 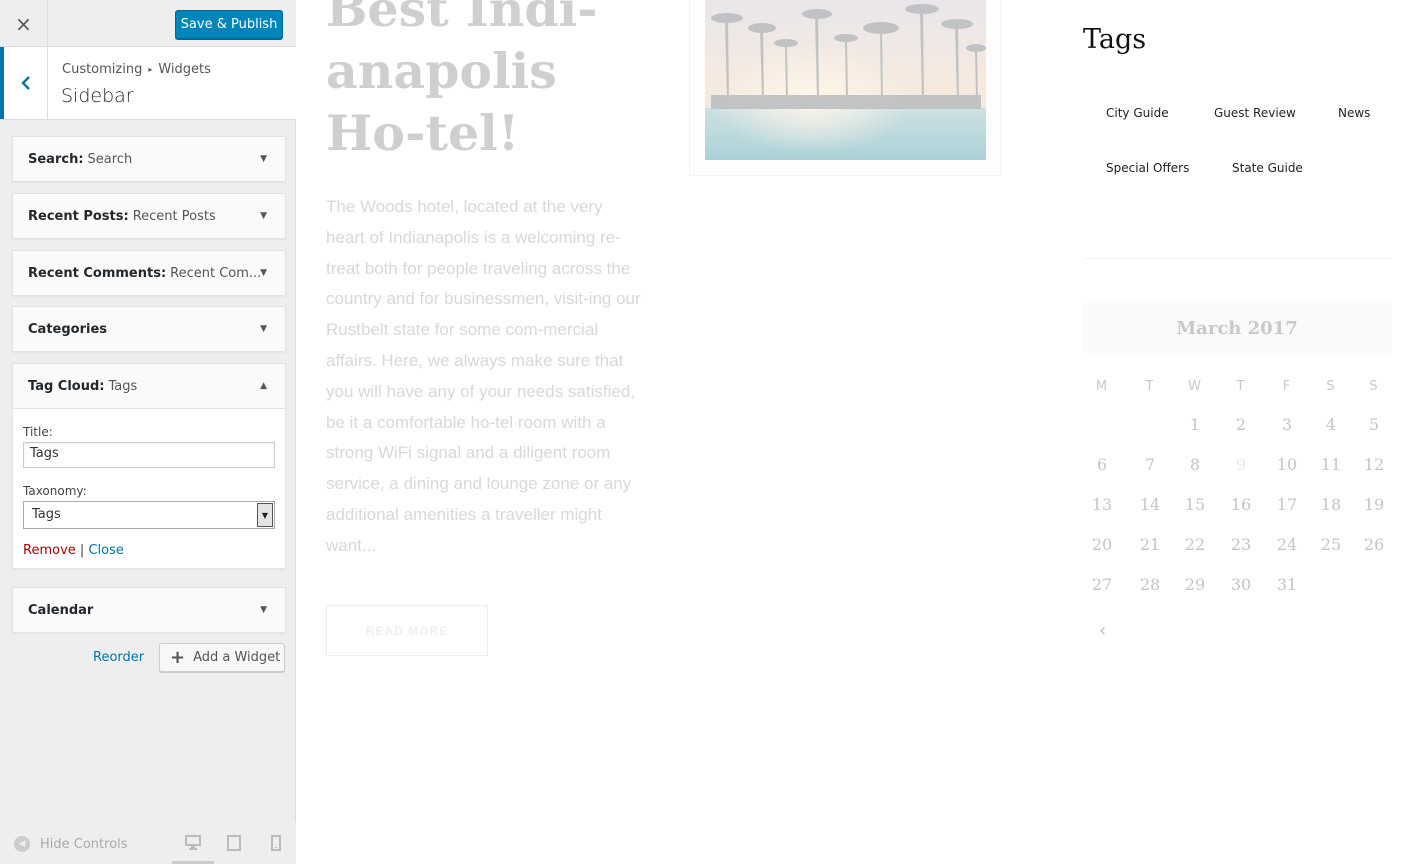 What do you see at coordinates (229, 24) in the screenshot?
I see `save-publish-button: Save & Publish` at bounding box center [229, 24].